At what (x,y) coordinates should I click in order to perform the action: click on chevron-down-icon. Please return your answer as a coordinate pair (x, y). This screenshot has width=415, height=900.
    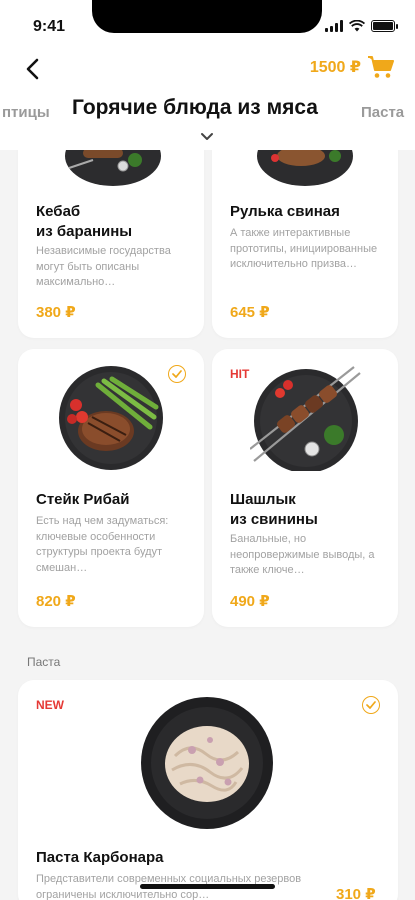
    Looking at the image, I should click on (207, 136).